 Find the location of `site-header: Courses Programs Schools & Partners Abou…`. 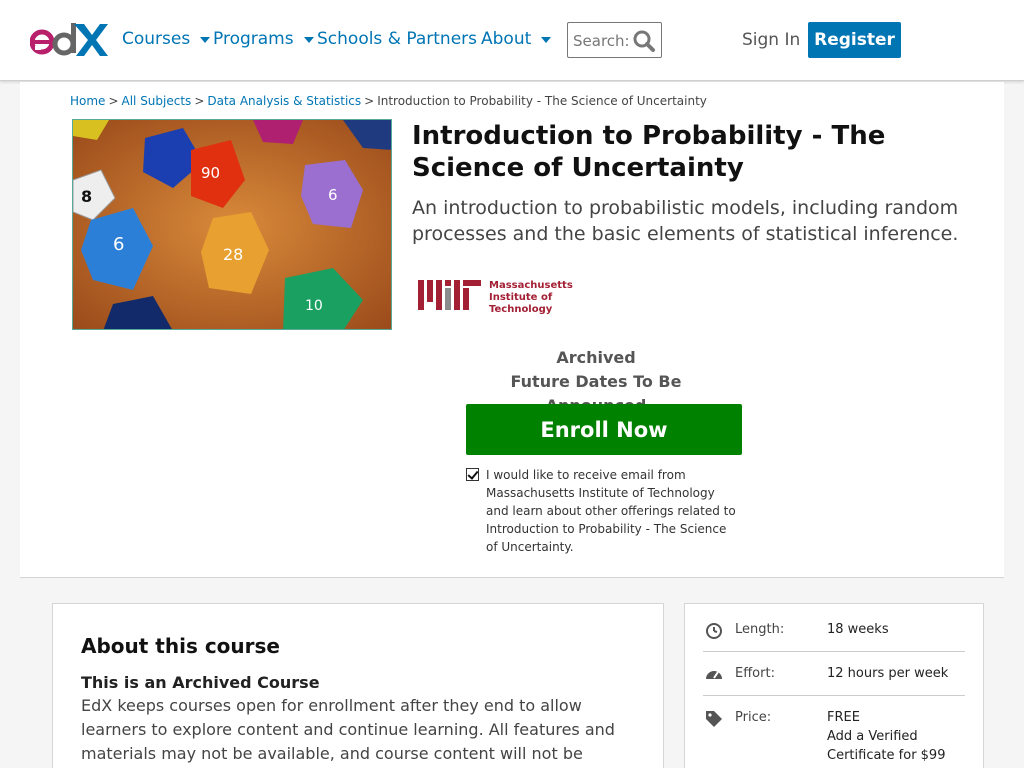

site-header: Courses Programs Schools & Partners Abou… is located at coordinates (512, 40).